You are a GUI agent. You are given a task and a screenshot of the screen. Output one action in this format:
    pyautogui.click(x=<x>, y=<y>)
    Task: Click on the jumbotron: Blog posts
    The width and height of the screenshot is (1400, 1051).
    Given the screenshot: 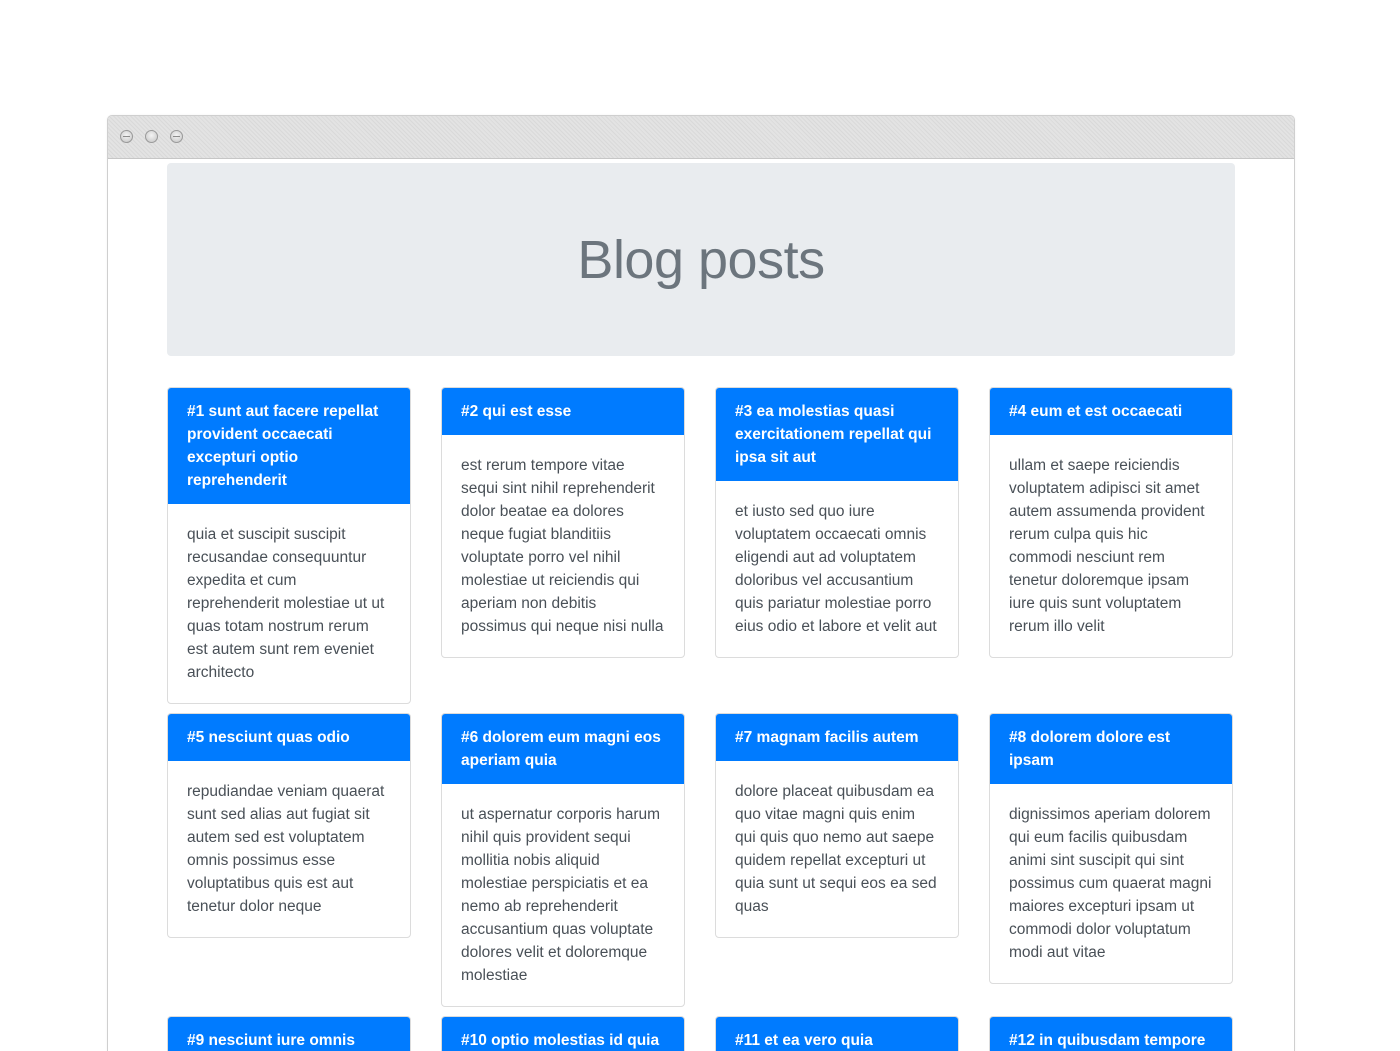 What is the action you would take?
    pyautogui.click(x=701, y=259)
    